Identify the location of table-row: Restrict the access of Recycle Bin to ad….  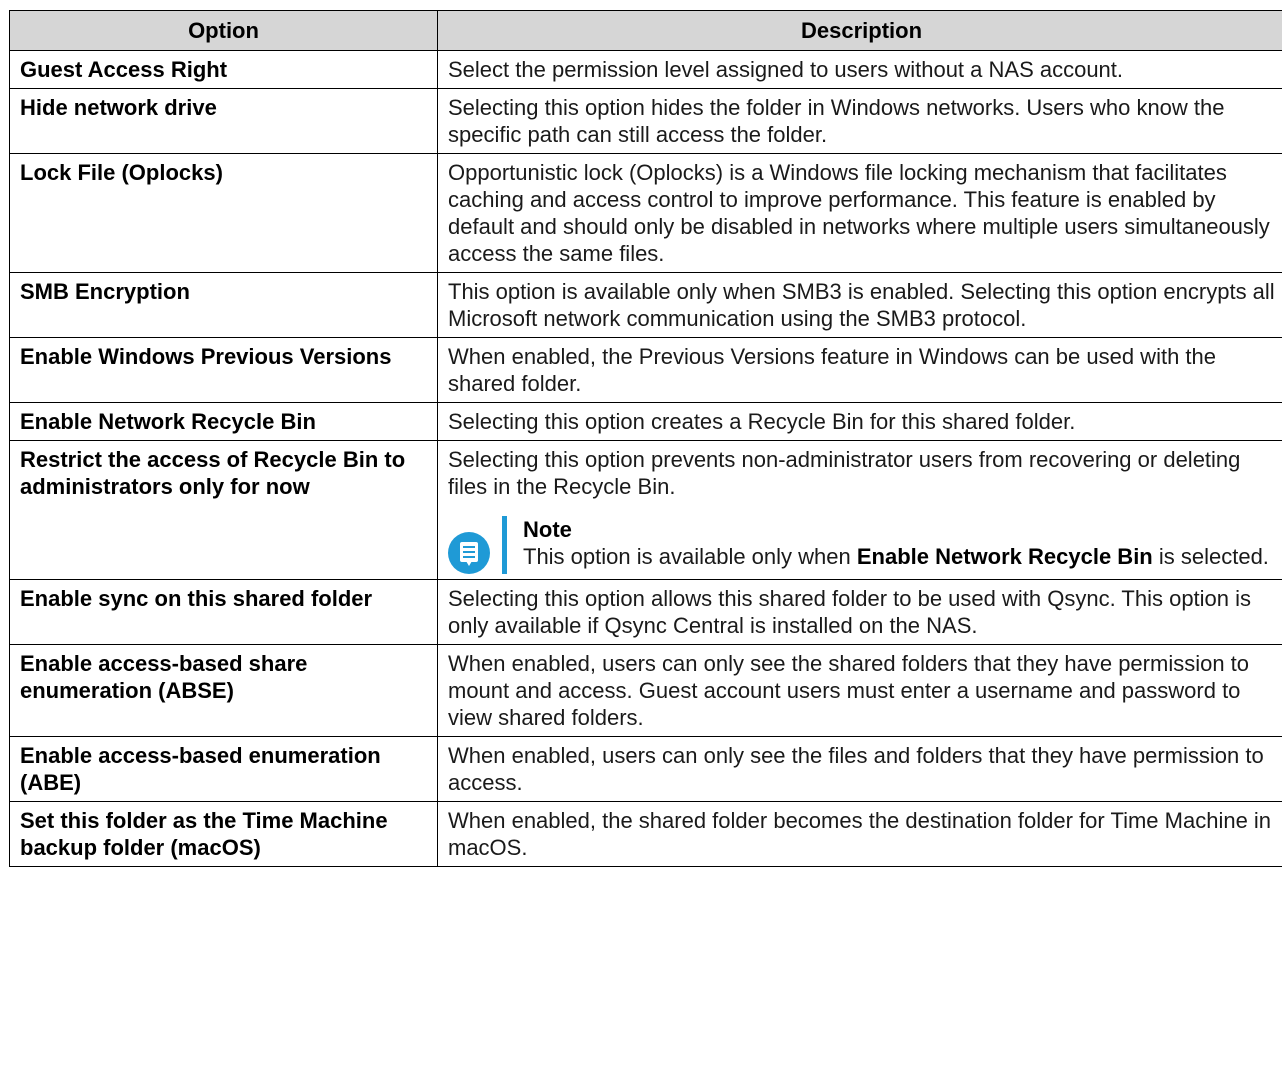
(645, 510).